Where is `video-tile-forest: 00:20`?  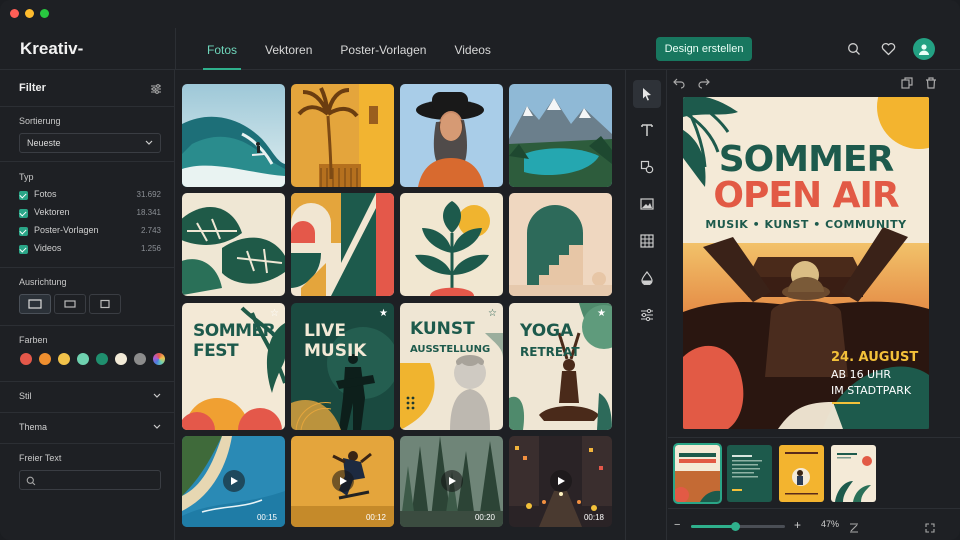 video-tile-forest: 00:20 is located at coordinates (451, 481).